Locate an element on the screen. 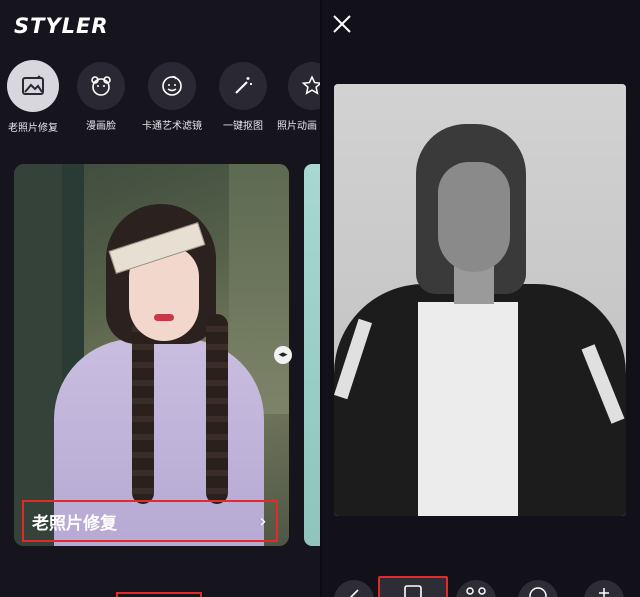 This screenshot has height=597, width=640. tool-strip: 老照片修复 漫画脸 卡通艺术滤镜 一键抠图 照片动画 is located at coordinates (160, 101).